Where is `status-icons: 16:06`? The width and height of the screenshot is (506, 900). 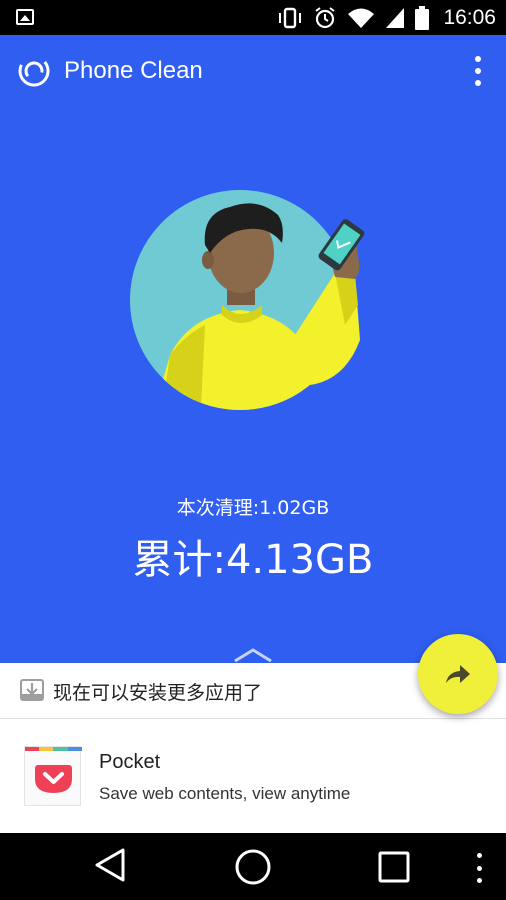
status-icons: 16:06 is located at coordinates (386, 18).